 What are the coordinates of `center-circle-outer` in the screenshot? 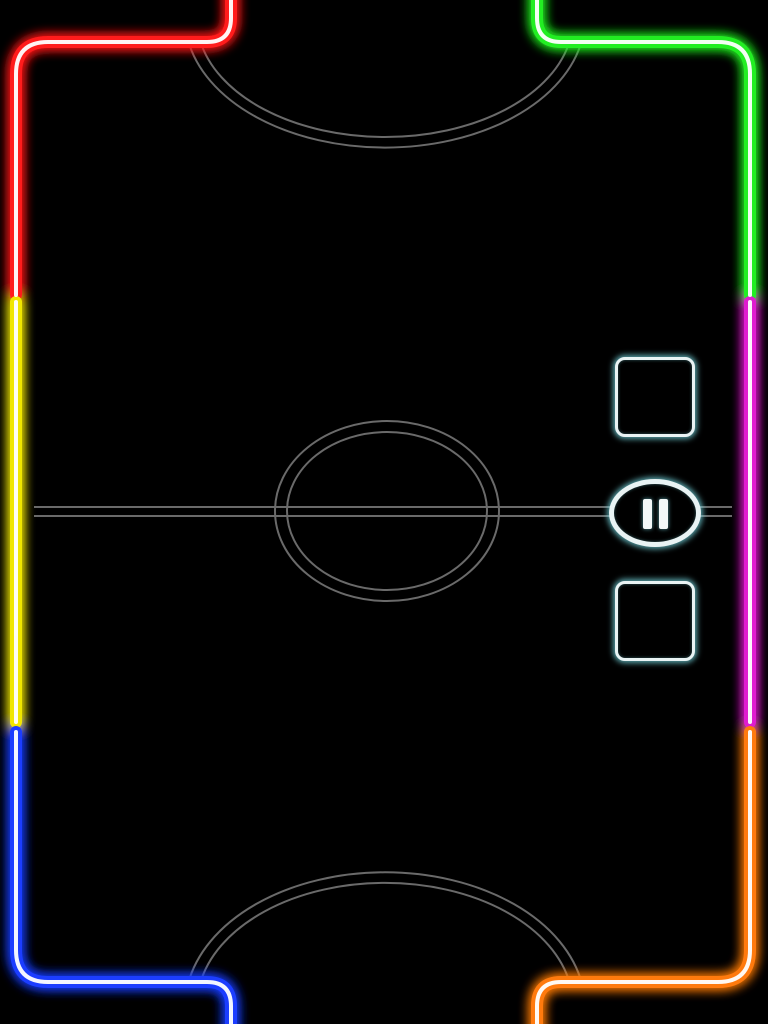 It's located at (387, 511).